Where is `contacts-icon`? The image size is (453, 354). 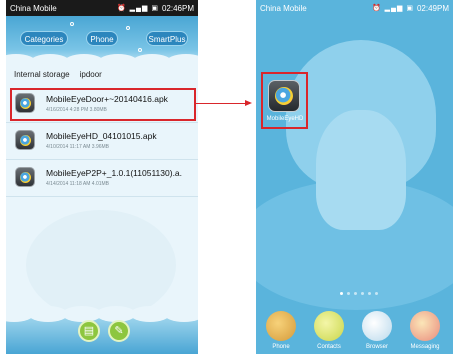 contacts-icon is located at coordinates (329, 326).